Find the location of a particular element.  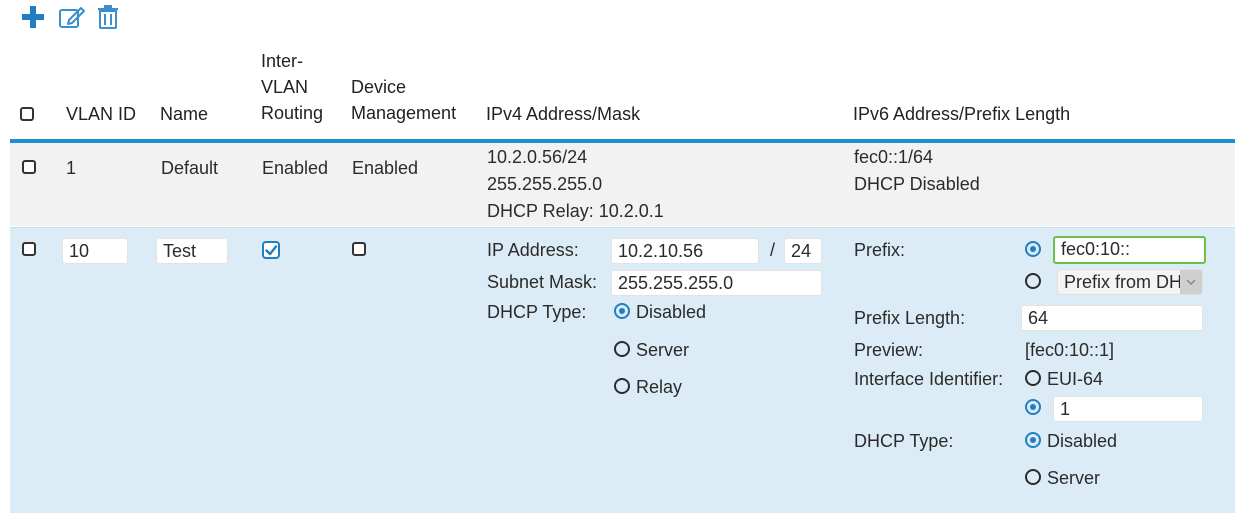

header-device-management: Device Management is located at coordinates (403, 100).